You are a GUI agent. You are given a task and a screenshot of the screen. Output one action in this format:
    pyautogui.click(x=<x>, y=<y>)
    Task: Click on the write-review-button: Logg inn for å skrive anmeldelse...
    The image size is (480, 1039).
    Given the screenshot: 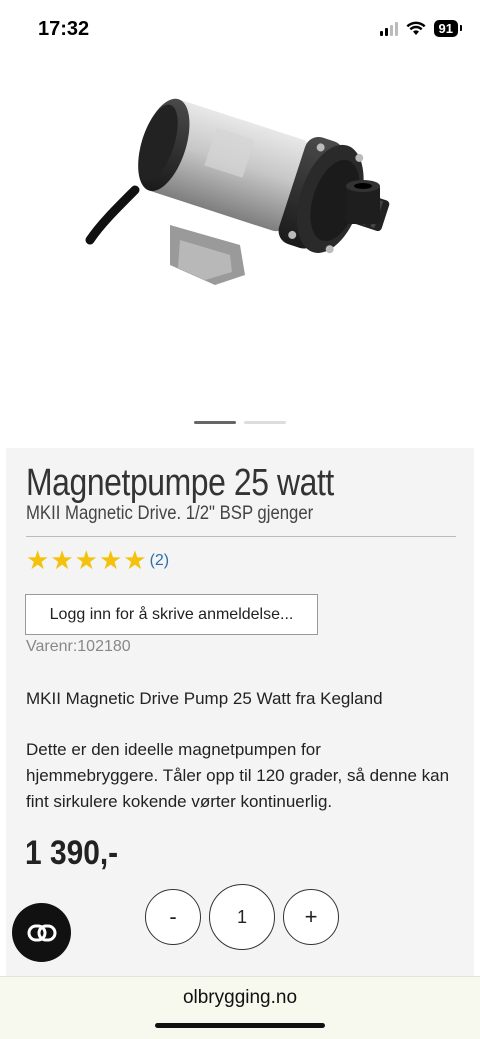 What is the action you would take?
    pyautogui.click(x=171, y=614)
    